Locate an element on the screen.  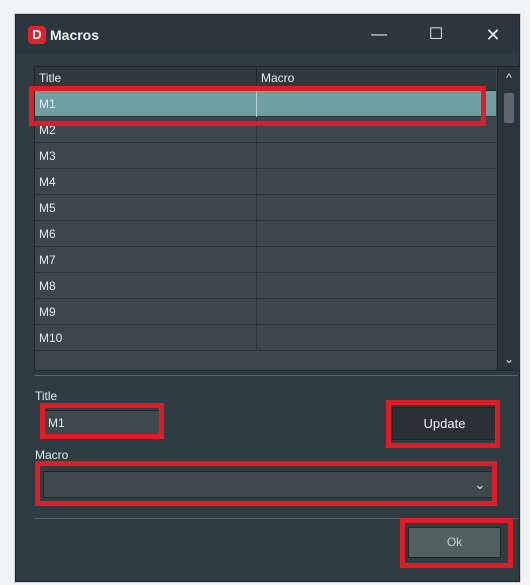
table-scrollbar: ^ ⌄ is located at coordinates (508, 218).